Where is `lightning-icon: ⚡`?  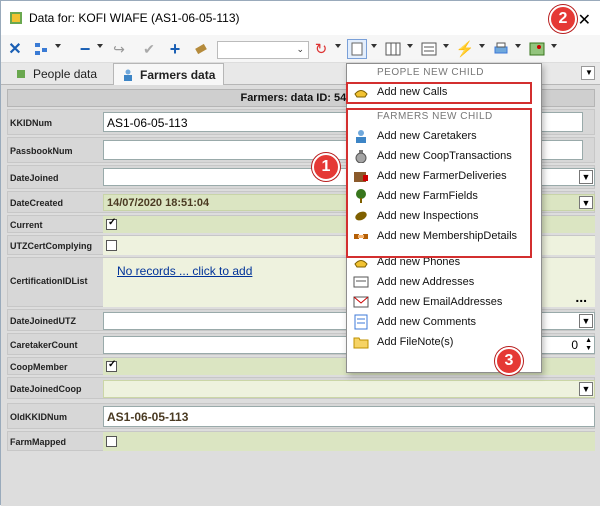
lightning-icon: ⚡ is located at coordinates (465, 49).